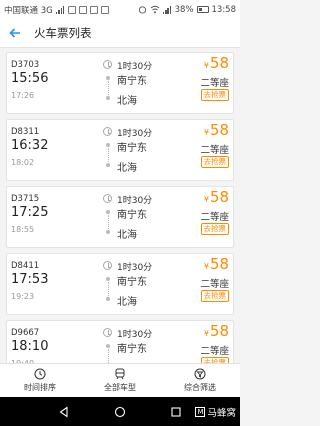  I want to click on mafengwo-logo-icon: M, so click(200, 412).